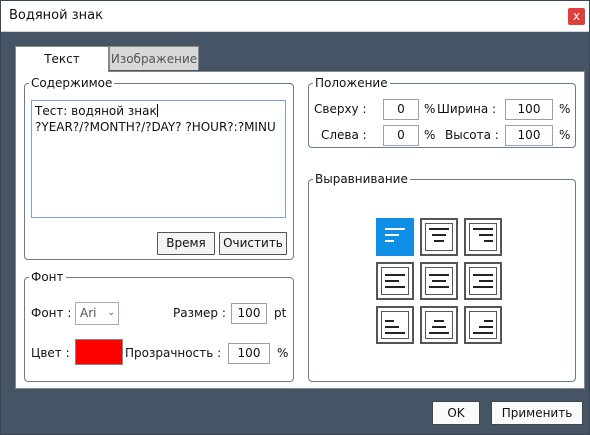 The height and width of the screenshot is (435, 590). I want to click on align-middle-left-icon, so click(395, 281).